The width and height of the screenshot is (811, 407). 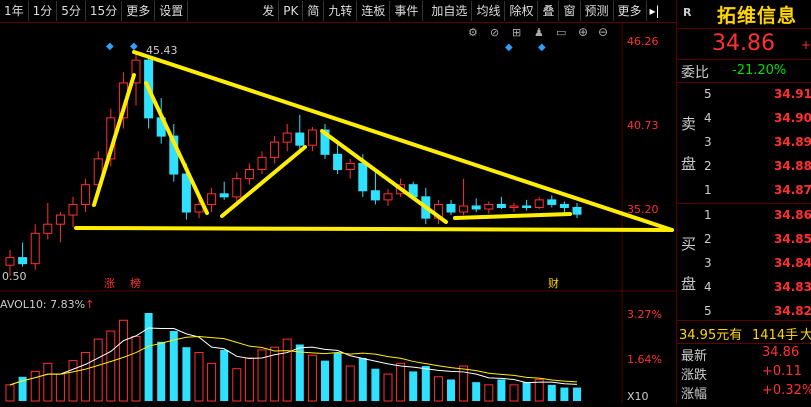 I want to click on toolbar-item: 更多, so click(x=630, y=11).